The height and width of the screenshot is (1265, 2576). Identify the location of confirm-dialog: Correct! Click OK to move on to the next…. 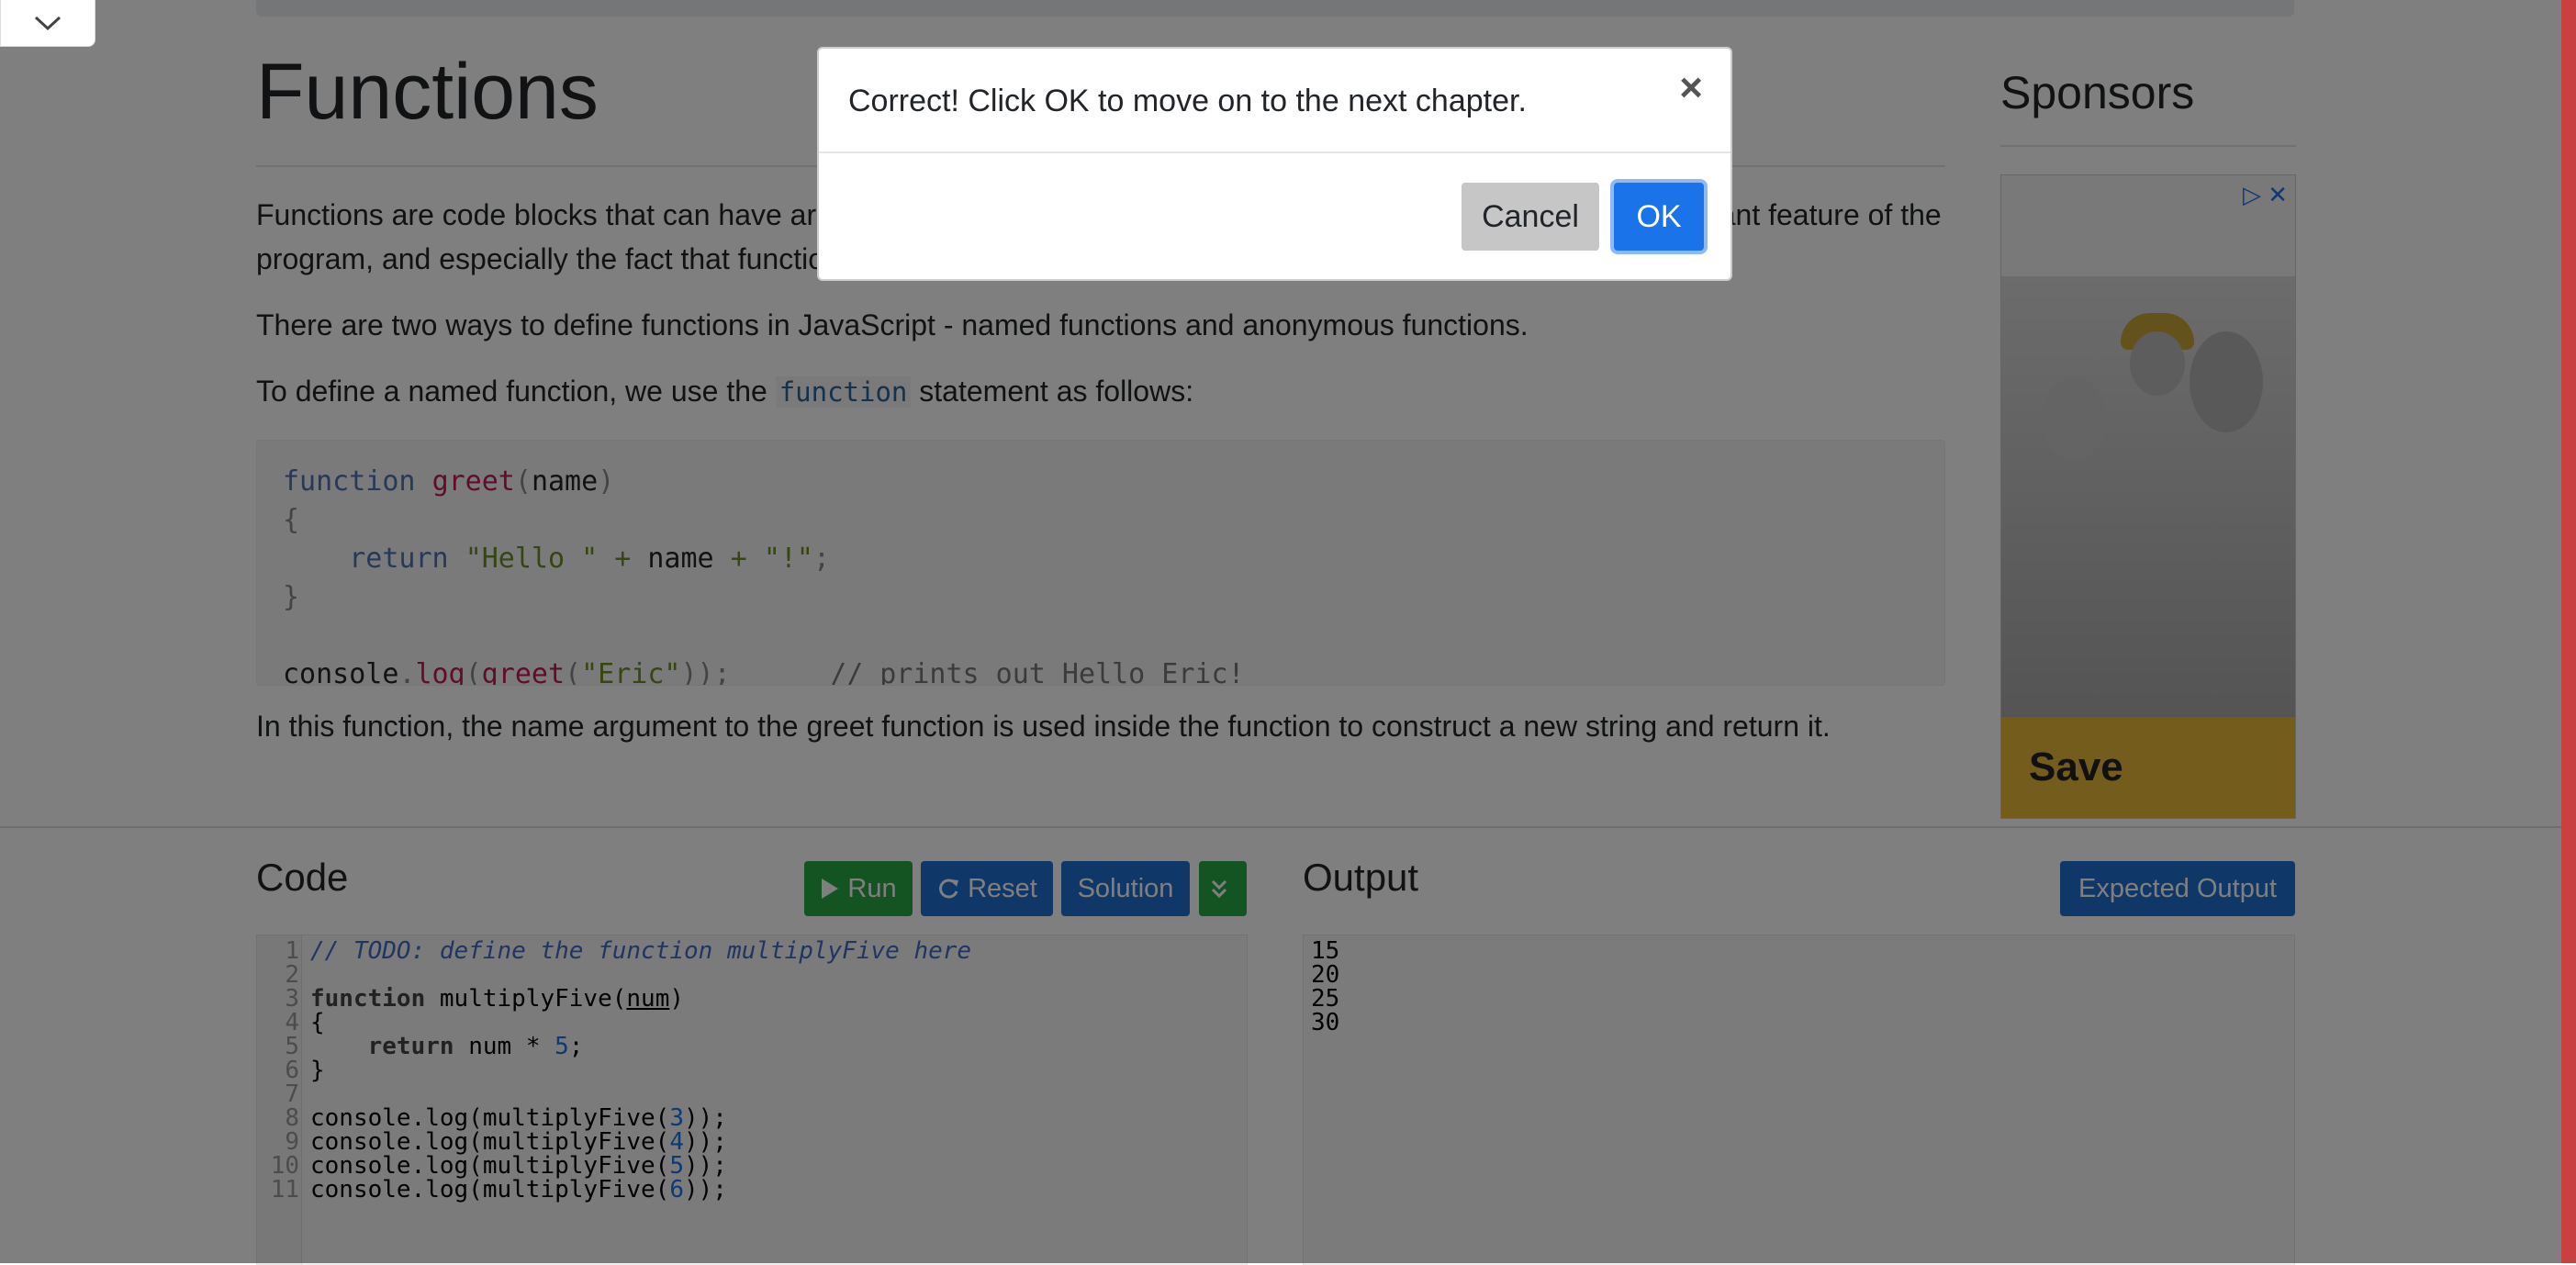
(1274, 164).